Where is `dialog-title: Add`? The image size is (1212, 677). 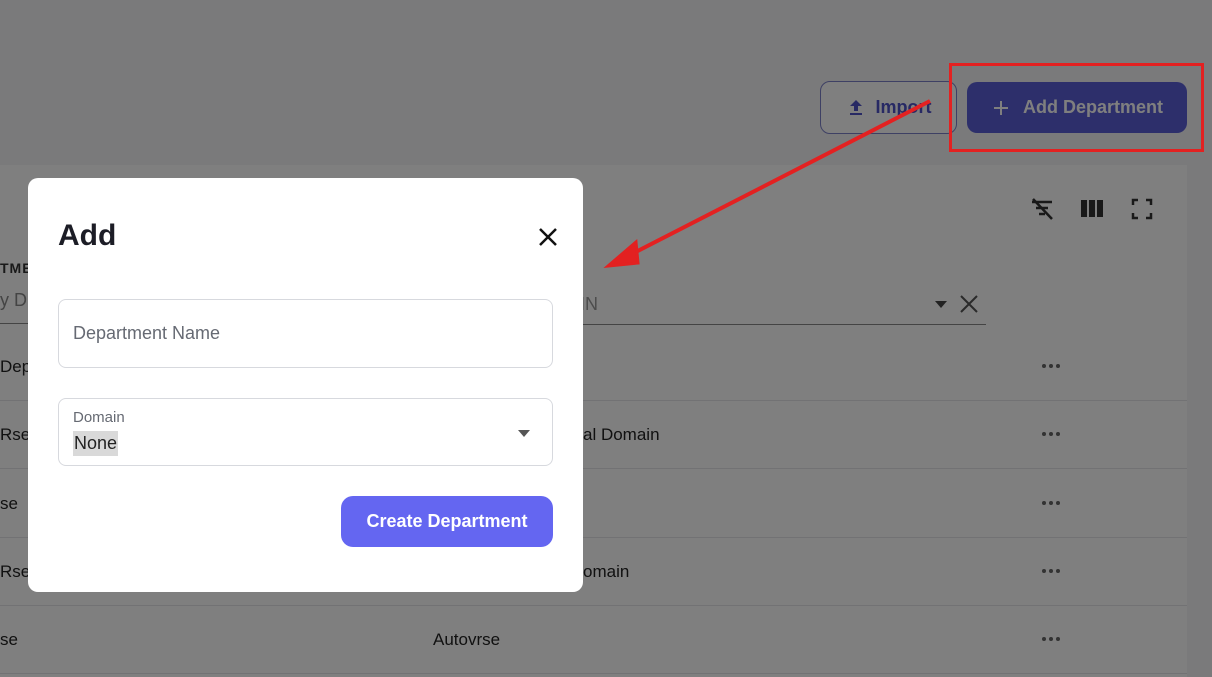 dialog-title: Add is located at coordinates (87, 235).